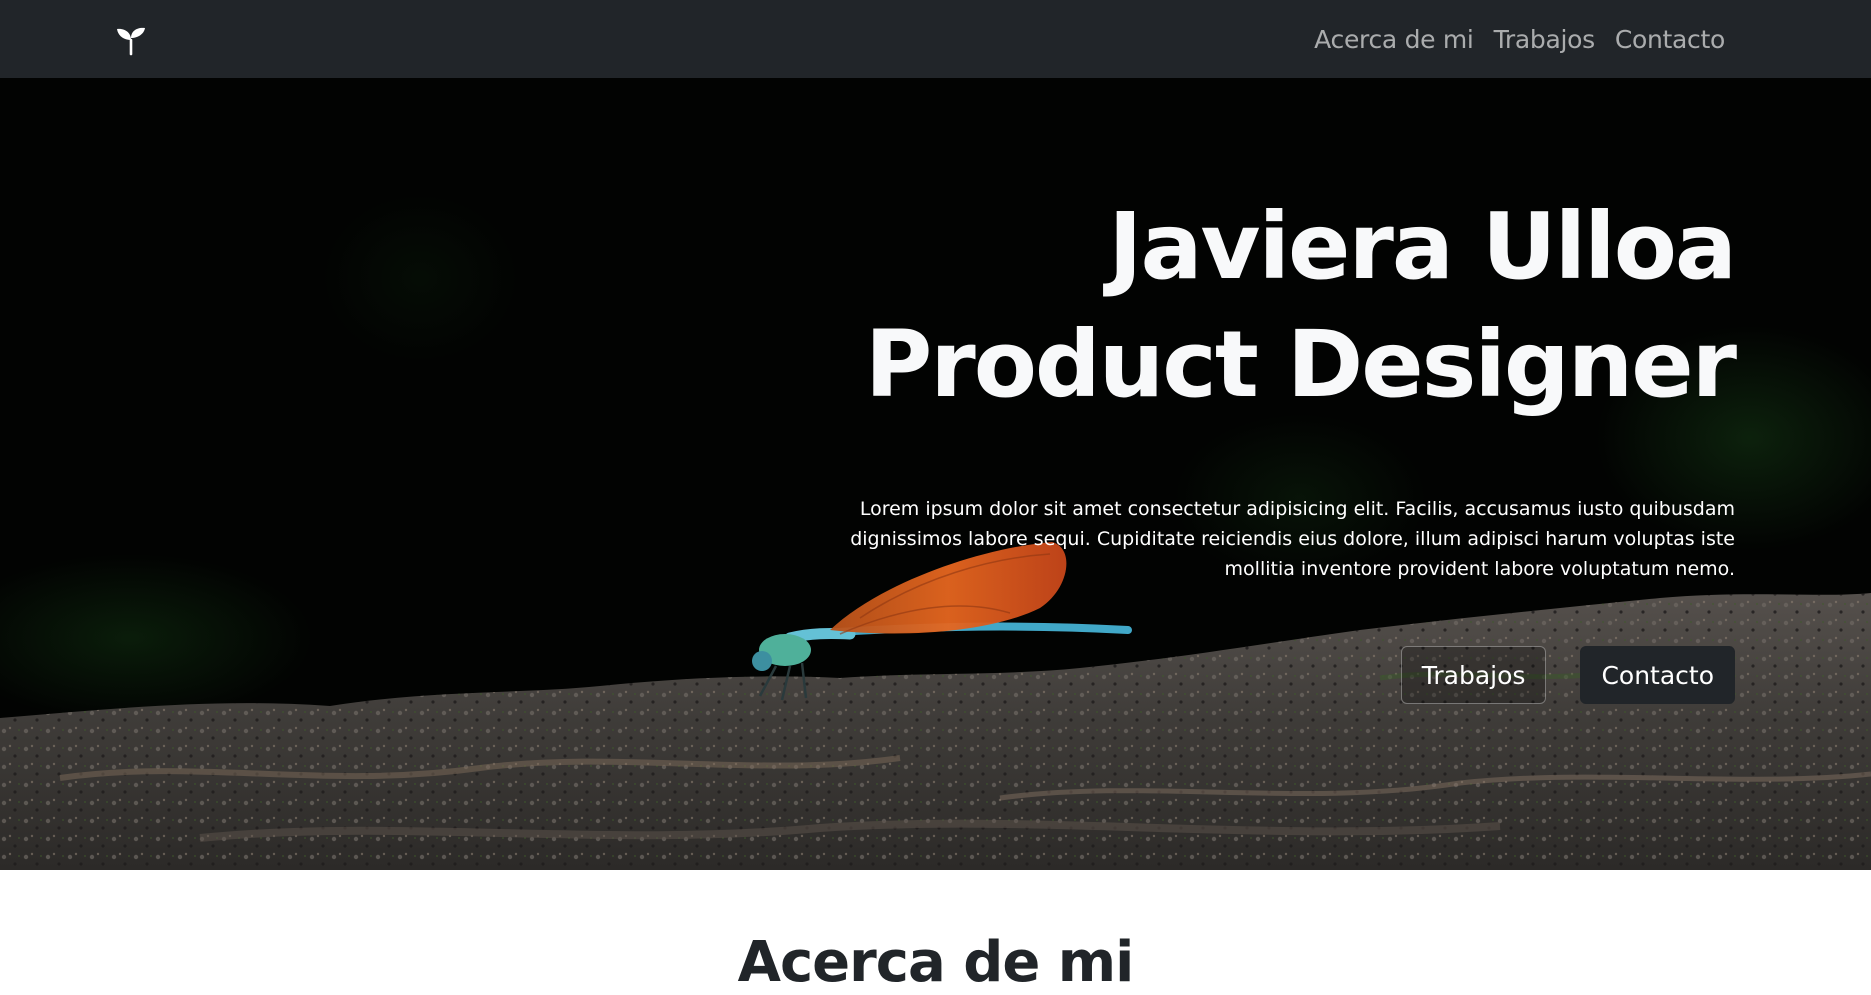 The height and width of the screenshot is (995, 1871). Describe the element at coordinates (1186, 306) in the screenshot. I see `hero-title: Javiera Ulloa Product Designer` at that location.